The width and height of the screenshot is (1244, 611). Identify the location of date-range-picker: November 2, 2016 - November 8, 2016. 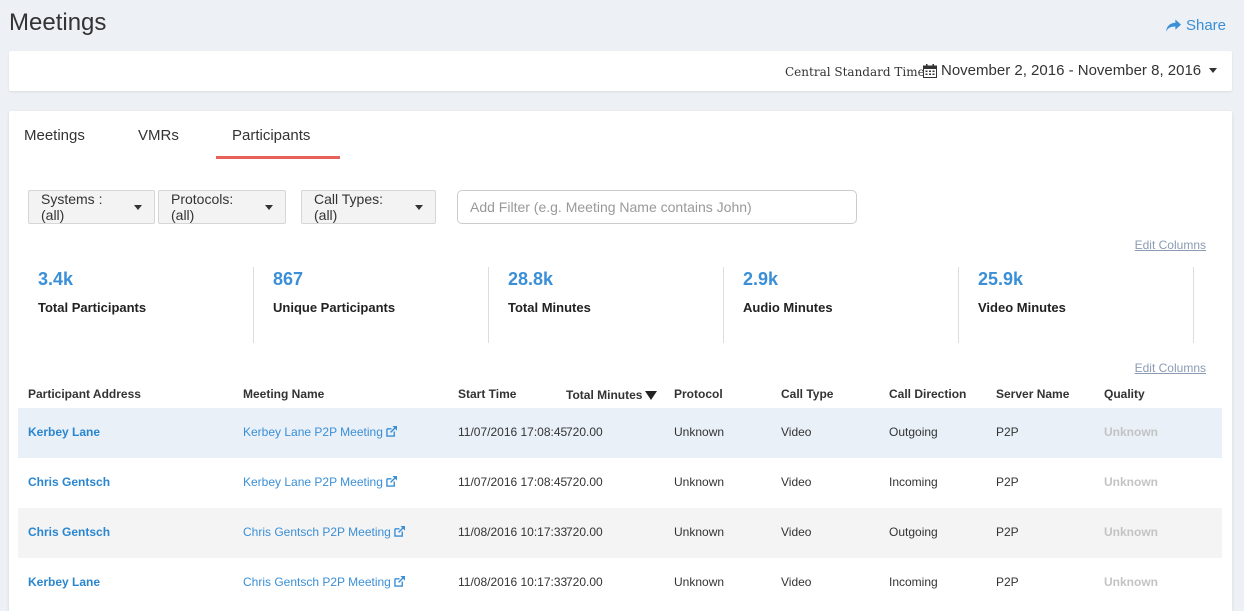
(1070, 70).